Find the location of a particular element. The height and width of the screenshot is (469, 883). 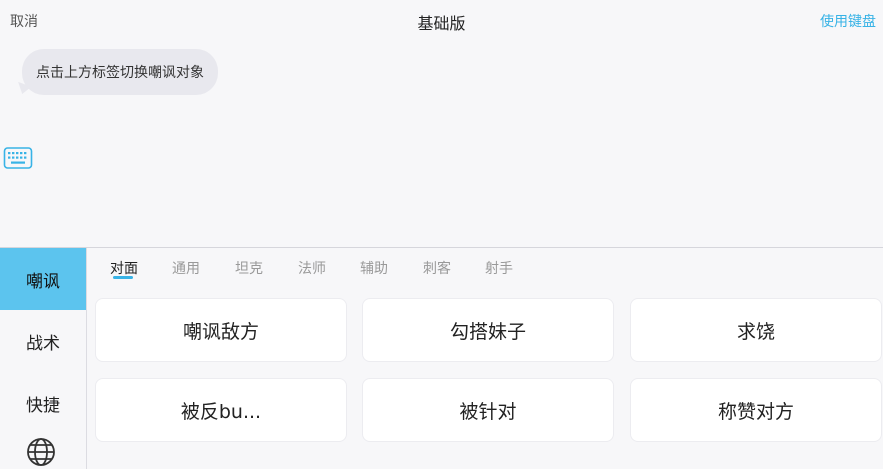

tab-bar: 对面 通用 坦克 法师 辅助 刺客 射手 is located at coordinates (485, 268).